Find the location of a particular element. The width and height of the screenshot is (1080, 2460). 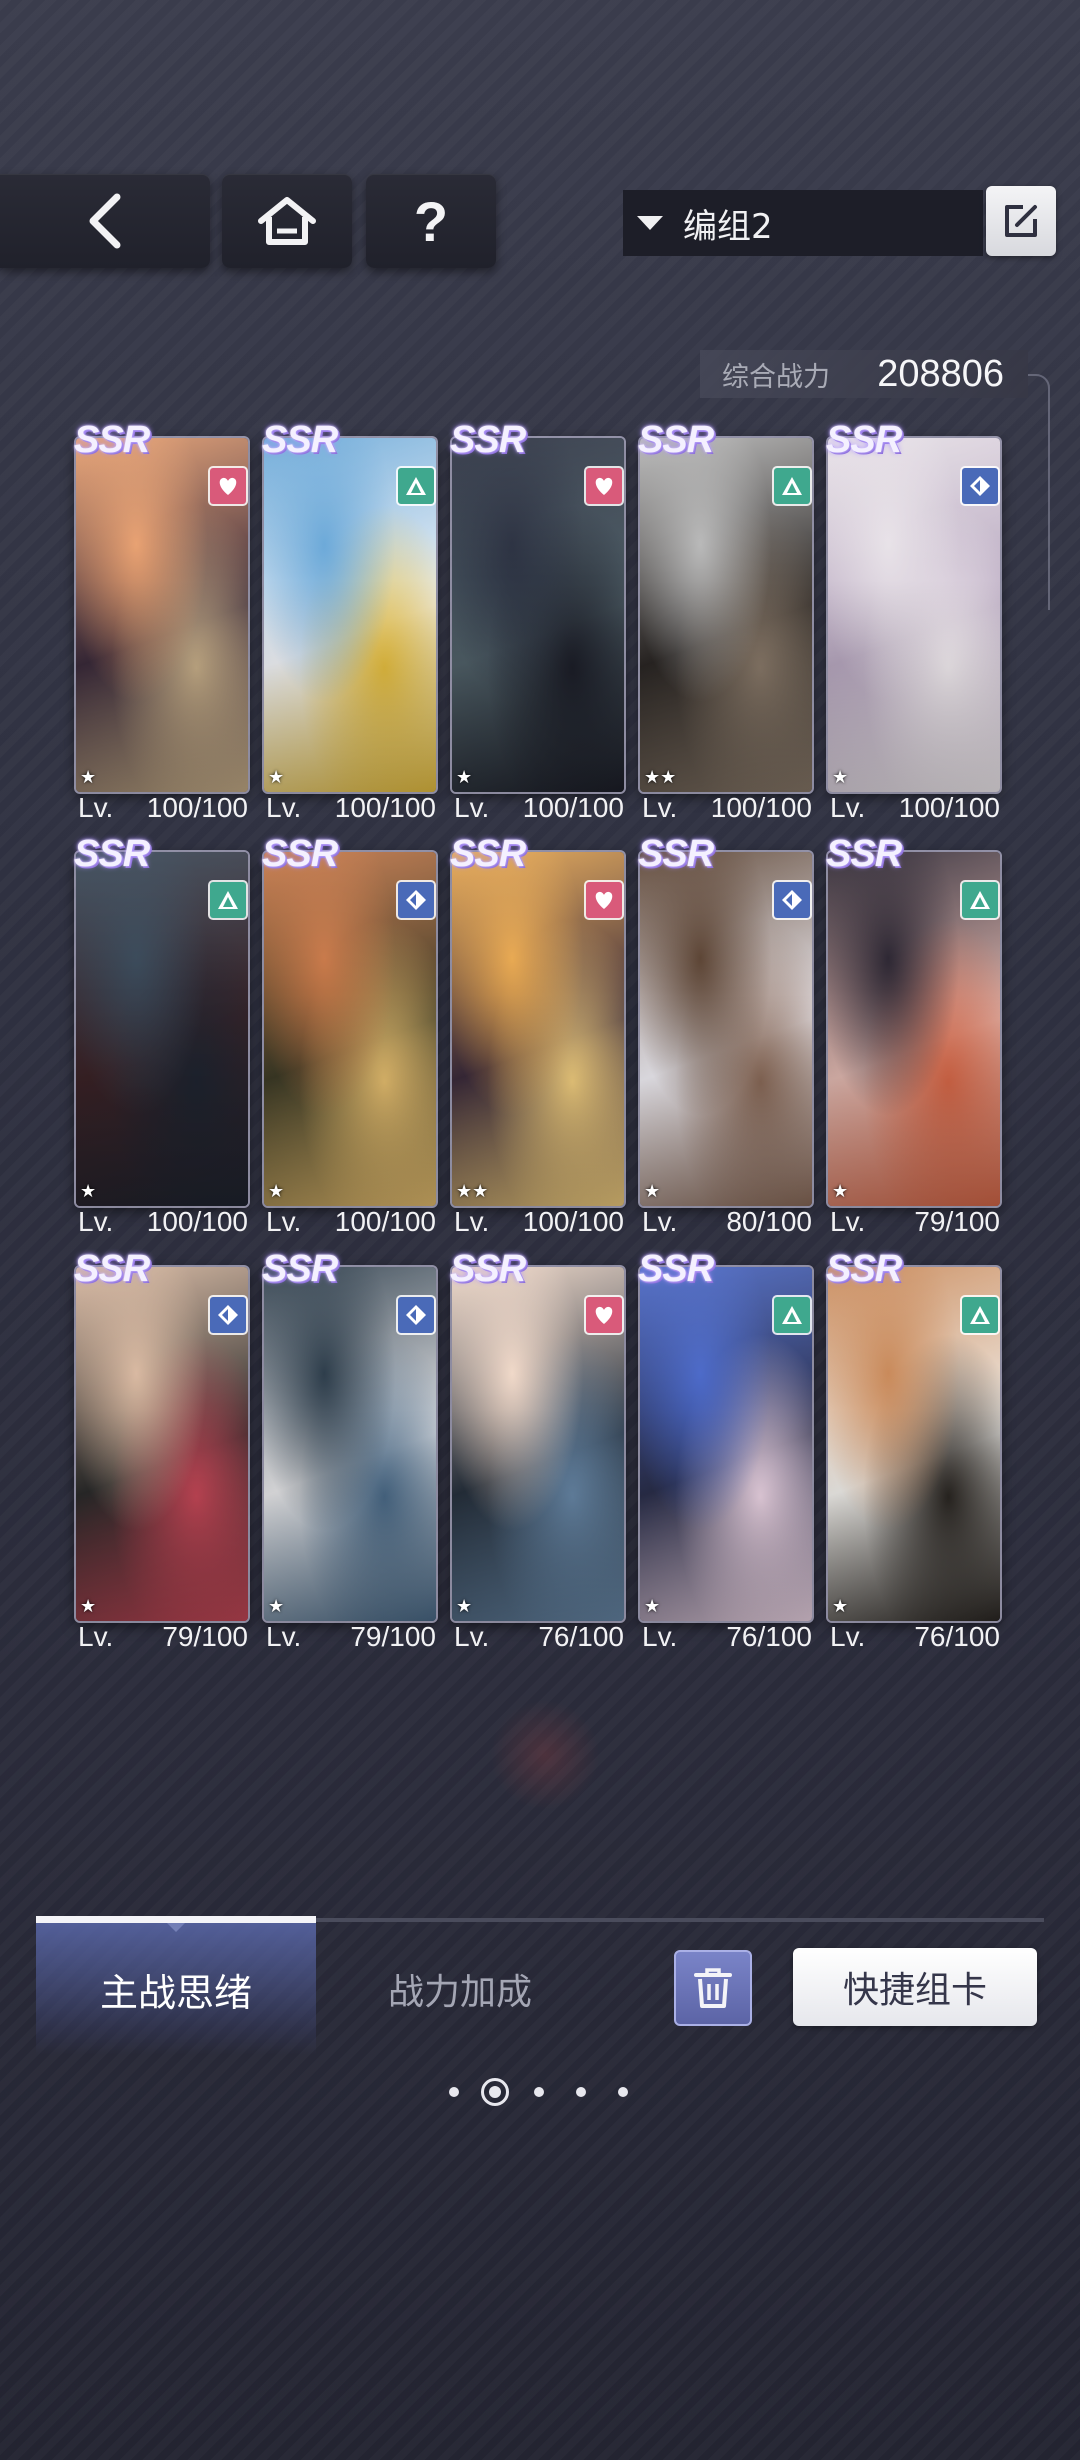

clear-team-button is located at coordinates (713, 1988).